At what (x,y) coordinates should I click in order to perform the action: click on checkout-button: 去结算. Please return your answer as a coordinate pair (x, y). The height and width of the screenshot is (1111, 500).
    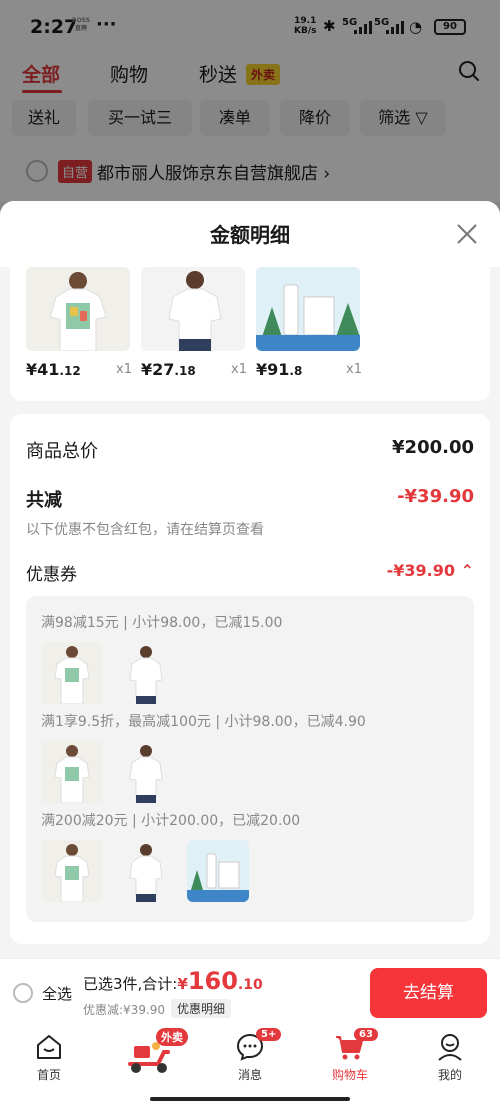
    Looking at the image, I should click on (428, 993).